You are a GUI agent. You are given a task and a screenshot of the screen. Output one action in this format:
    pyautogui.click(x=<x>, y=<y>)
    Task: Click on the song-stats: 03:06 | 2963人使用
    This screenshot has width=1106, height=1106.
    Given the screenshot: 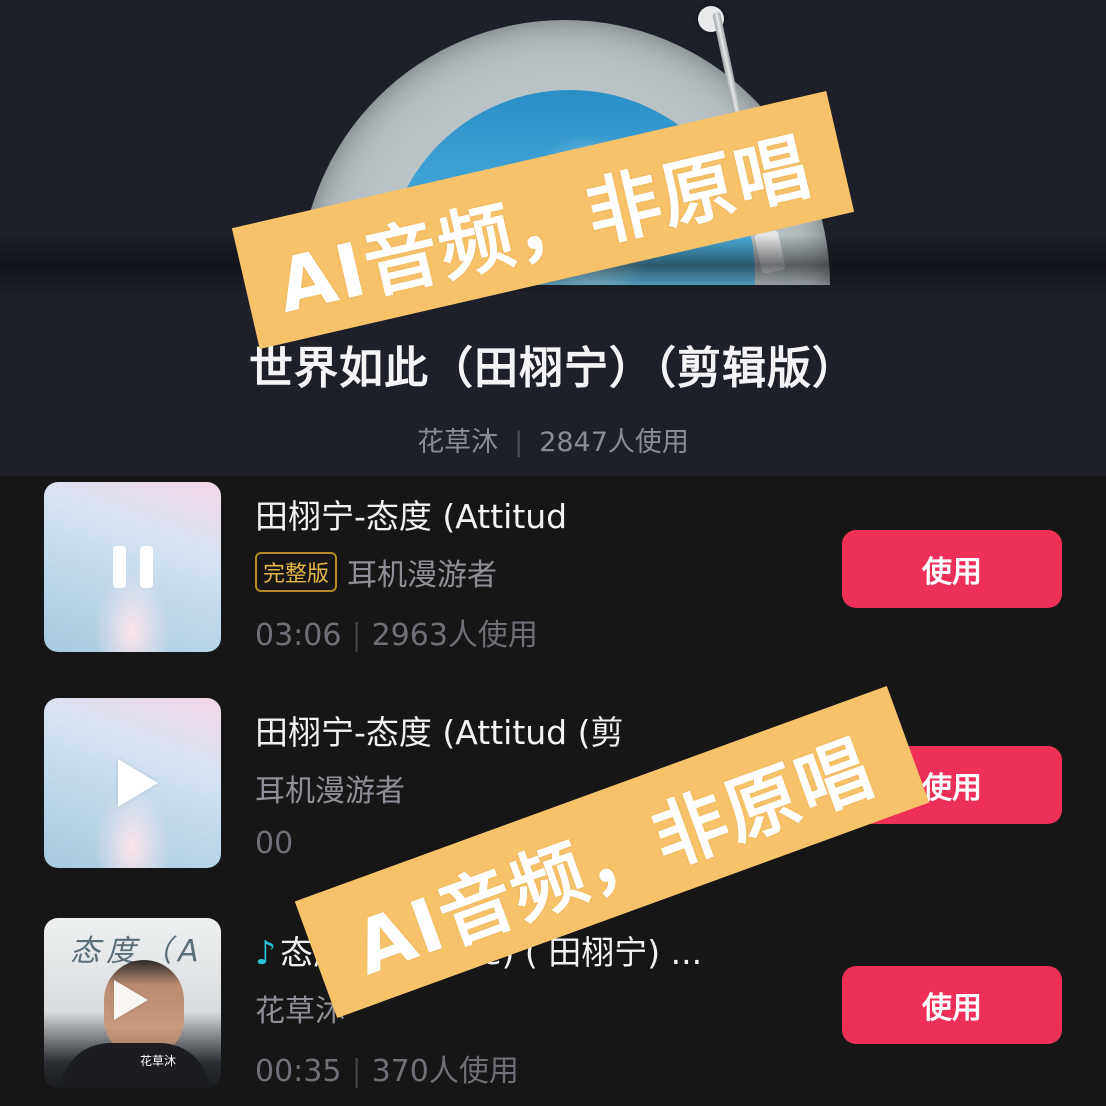 What is the action you would take?
    pyautogui.click(x=396, y=632)
    